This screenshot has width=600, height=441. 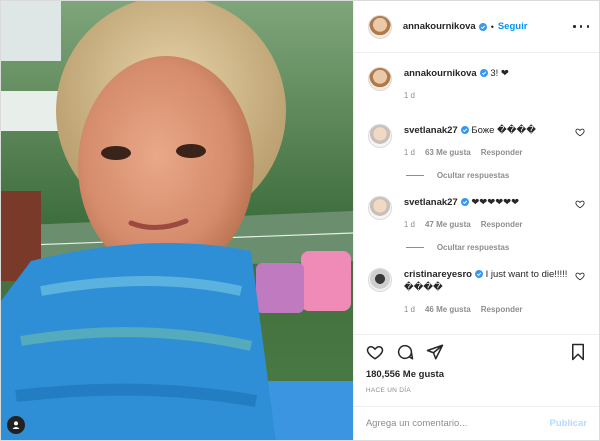 What do you see at coordinates (476, 84) in the screenshot?
I see `caption: annakournikova 3! ❤ 1 d` at bounding box center [476, 84].